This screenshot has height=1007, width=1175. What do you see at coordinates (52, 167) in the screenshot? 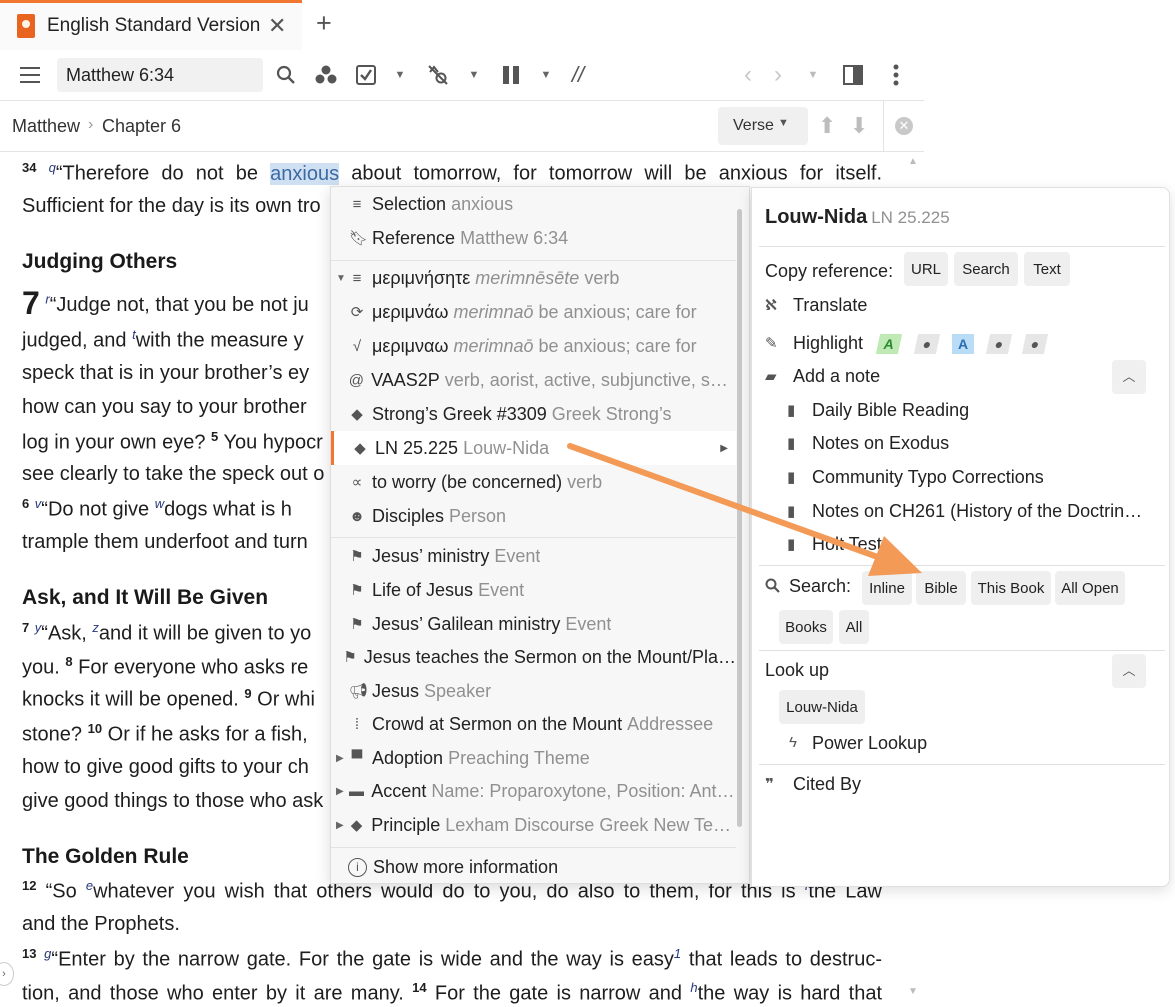
I see `footnote-marker: q` at bounding box center [52, 167].